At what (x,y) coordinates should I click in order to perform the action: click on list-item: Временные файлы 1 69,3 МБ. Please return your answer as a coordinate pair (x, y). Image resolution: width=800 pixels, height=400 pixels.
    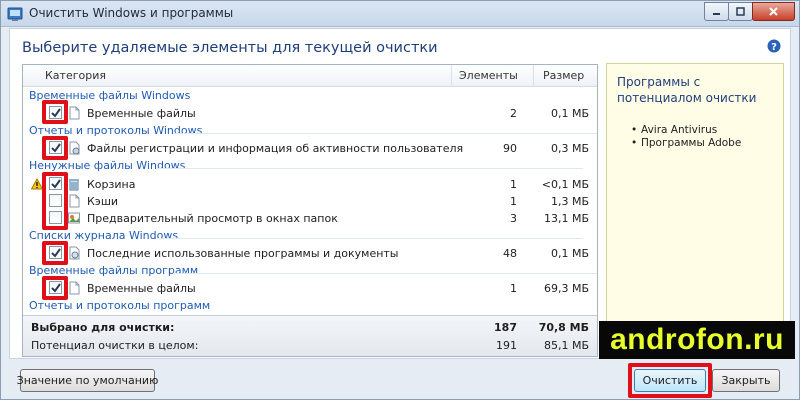
    Looking at the image, I should click on (310, 288).